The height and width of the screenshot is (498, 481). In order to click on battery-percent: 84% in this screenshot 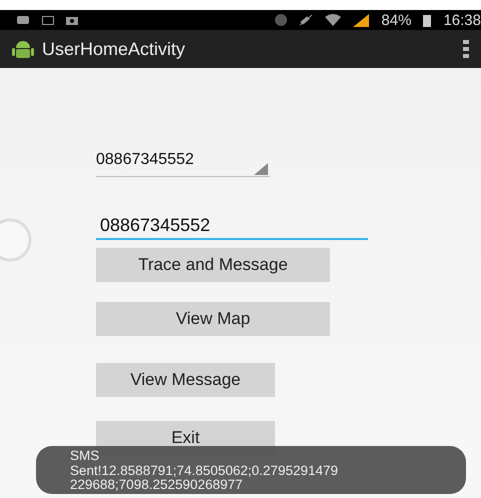, I will do `click(396, 20)`.